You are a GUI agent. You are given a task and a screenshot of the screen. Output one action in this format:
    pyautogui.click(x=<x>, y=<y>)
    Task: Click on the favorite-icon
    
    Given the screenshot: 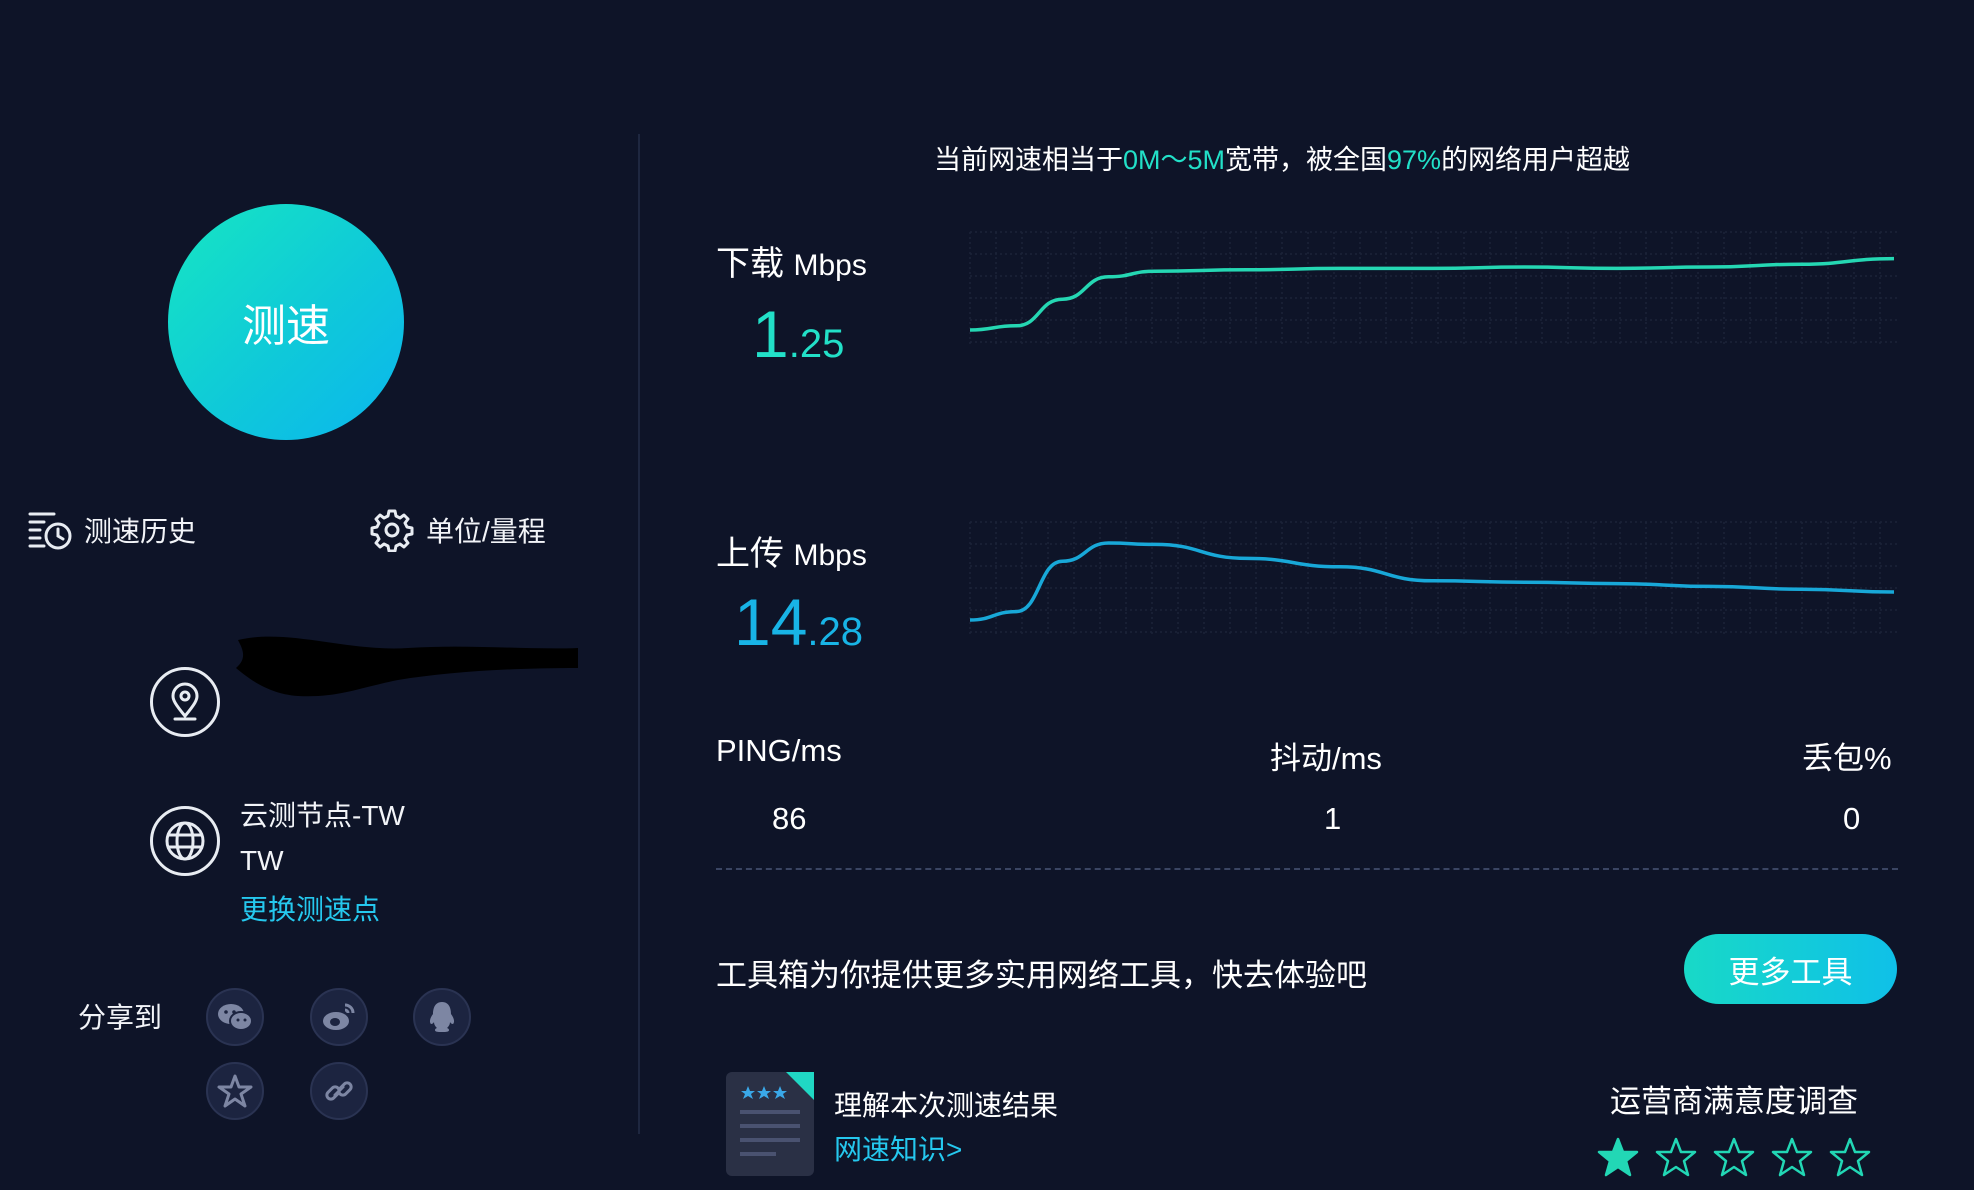 What is the action you would take?
    pyautogui.click(x=235, y=1091)
    